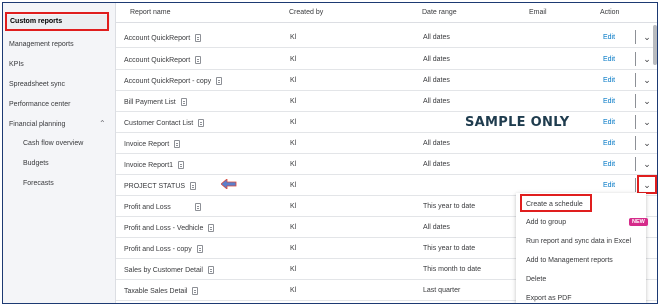  What do you see at coordinates (158, 123) in the screenshot?
I see `report-name: Customer Contact List` at bounding box center [158, 123].